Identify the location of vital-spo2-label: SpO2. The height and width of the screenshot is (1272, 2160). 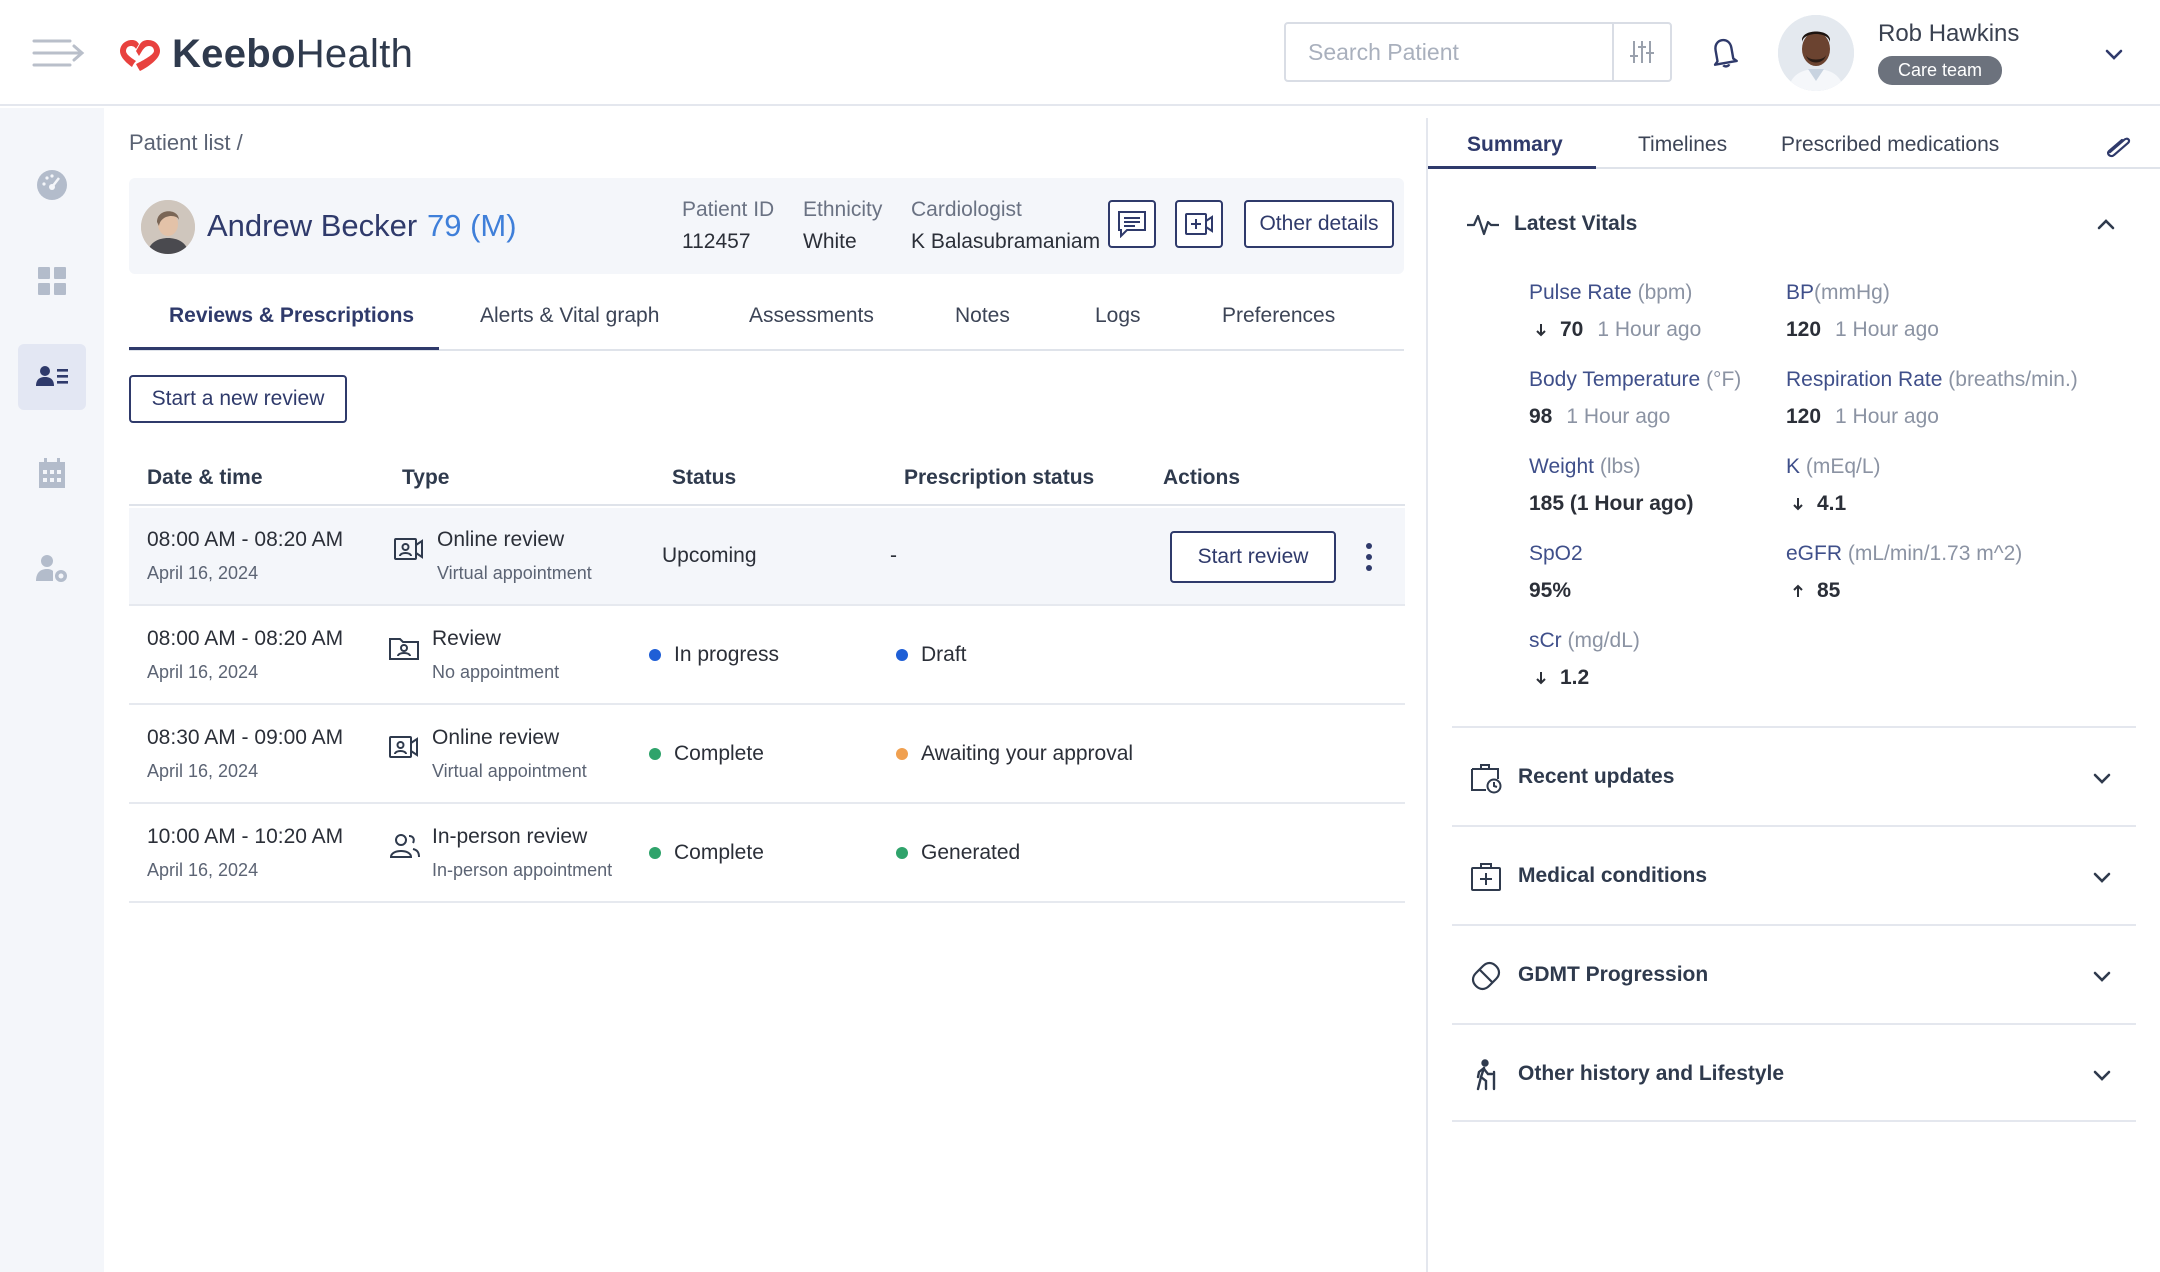
(1556, 553).